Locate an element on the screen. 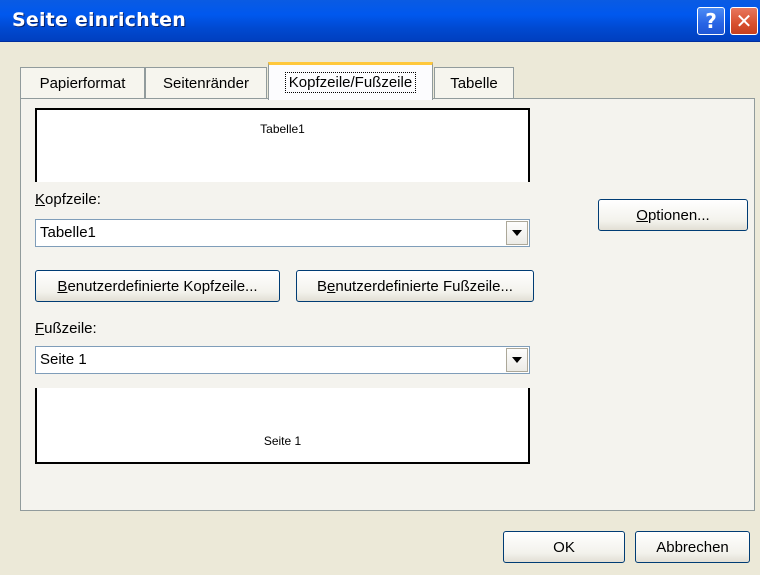 The height and width of the screenshot is (575, 760). tab-label: Kopfzeile/Fußzeile is located at coordinates (350, 82).